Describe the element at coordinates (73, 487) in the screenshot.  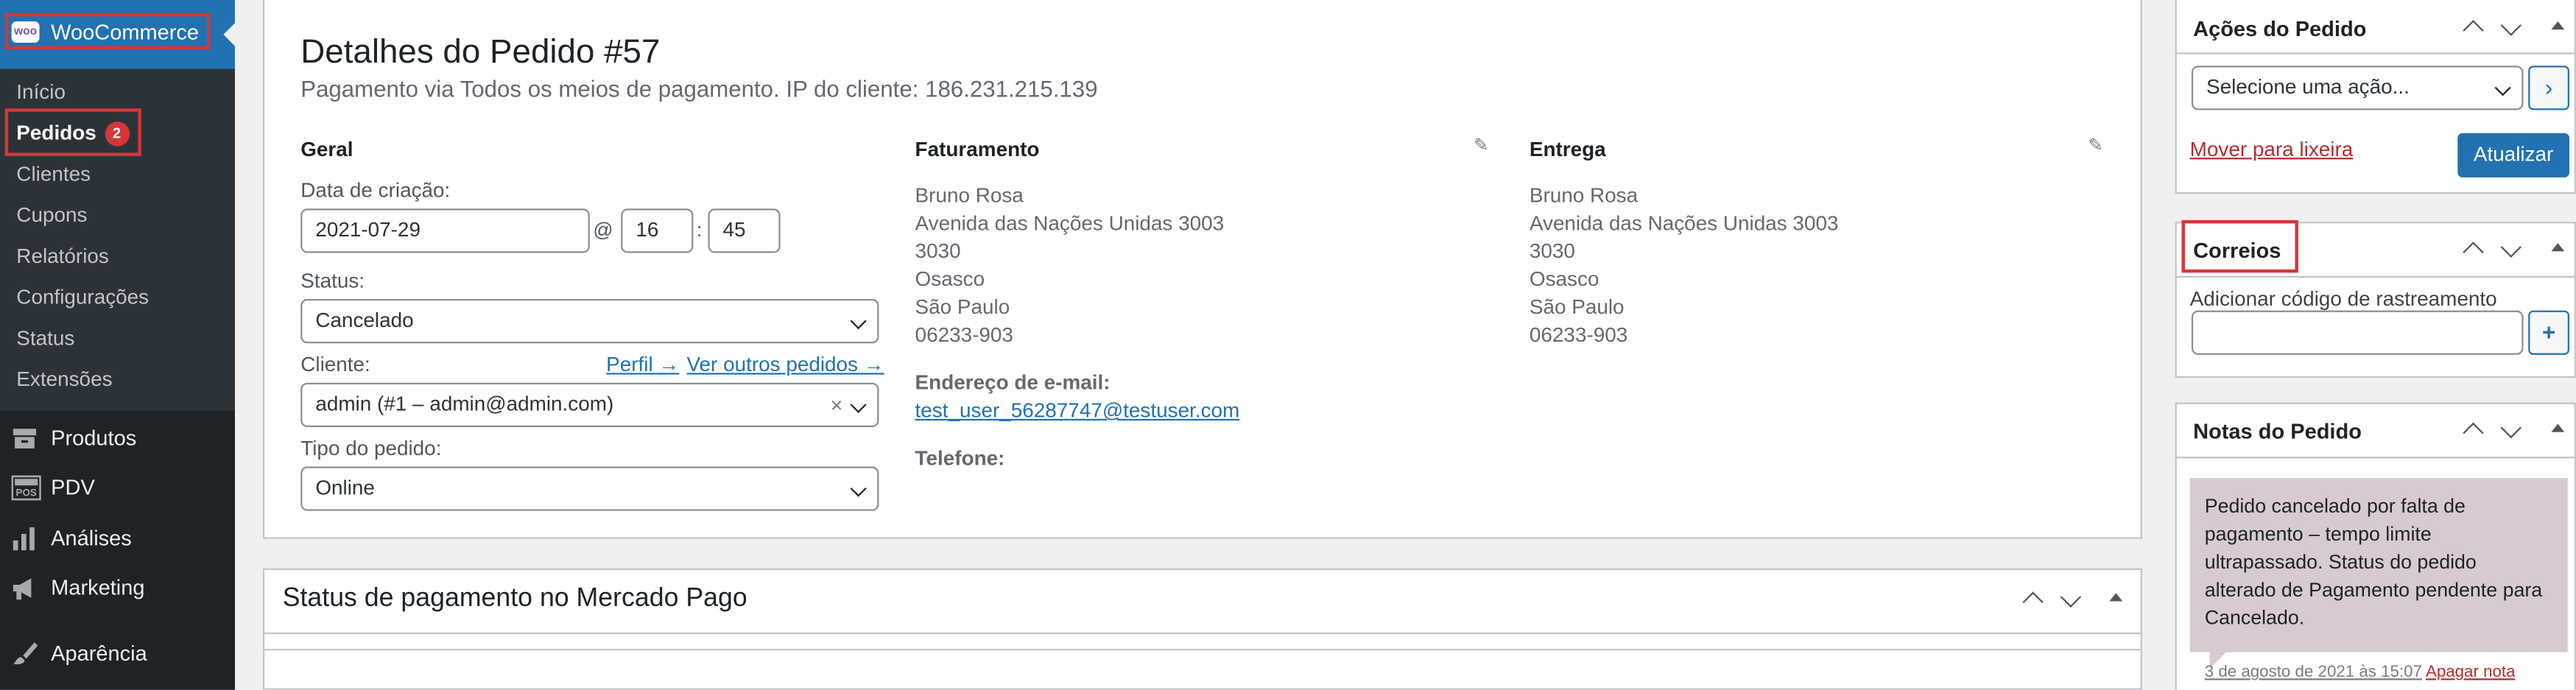
I see `menu-pdv-label: PDV` at that location.